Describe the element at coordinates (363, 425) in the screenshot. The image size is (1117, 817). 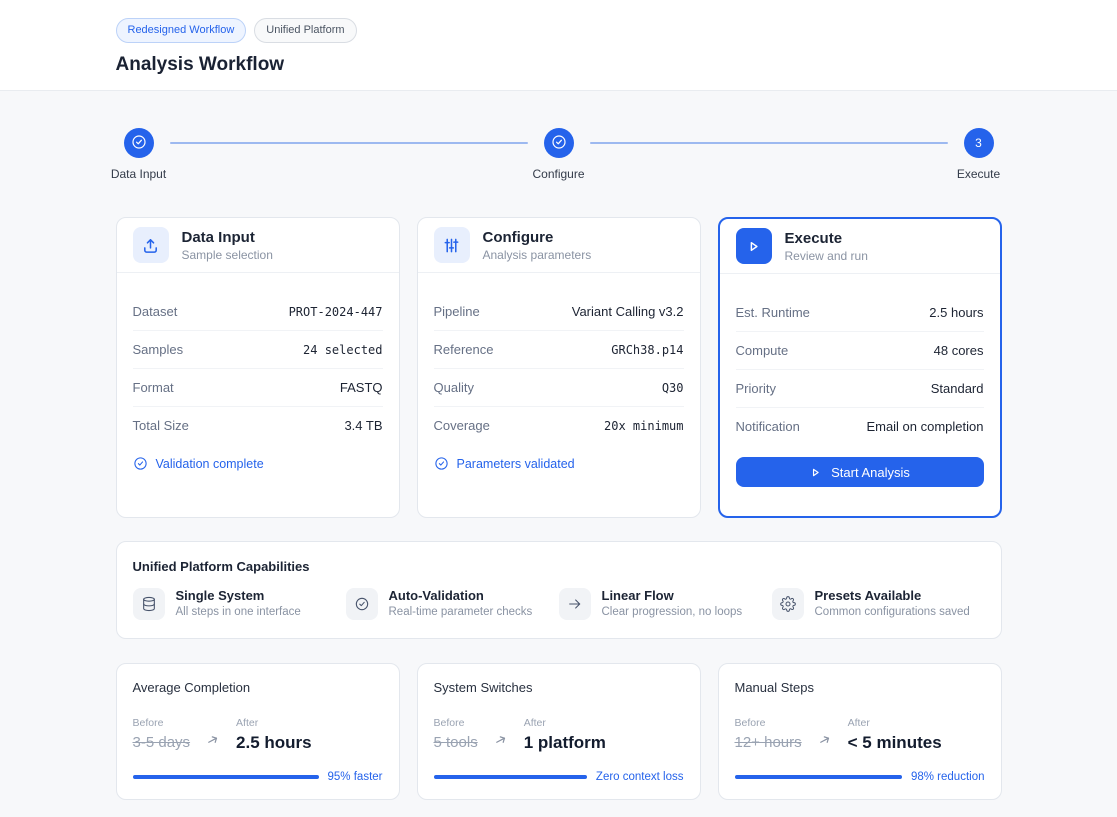
I see `field-value: 3.4 TB` at that location.